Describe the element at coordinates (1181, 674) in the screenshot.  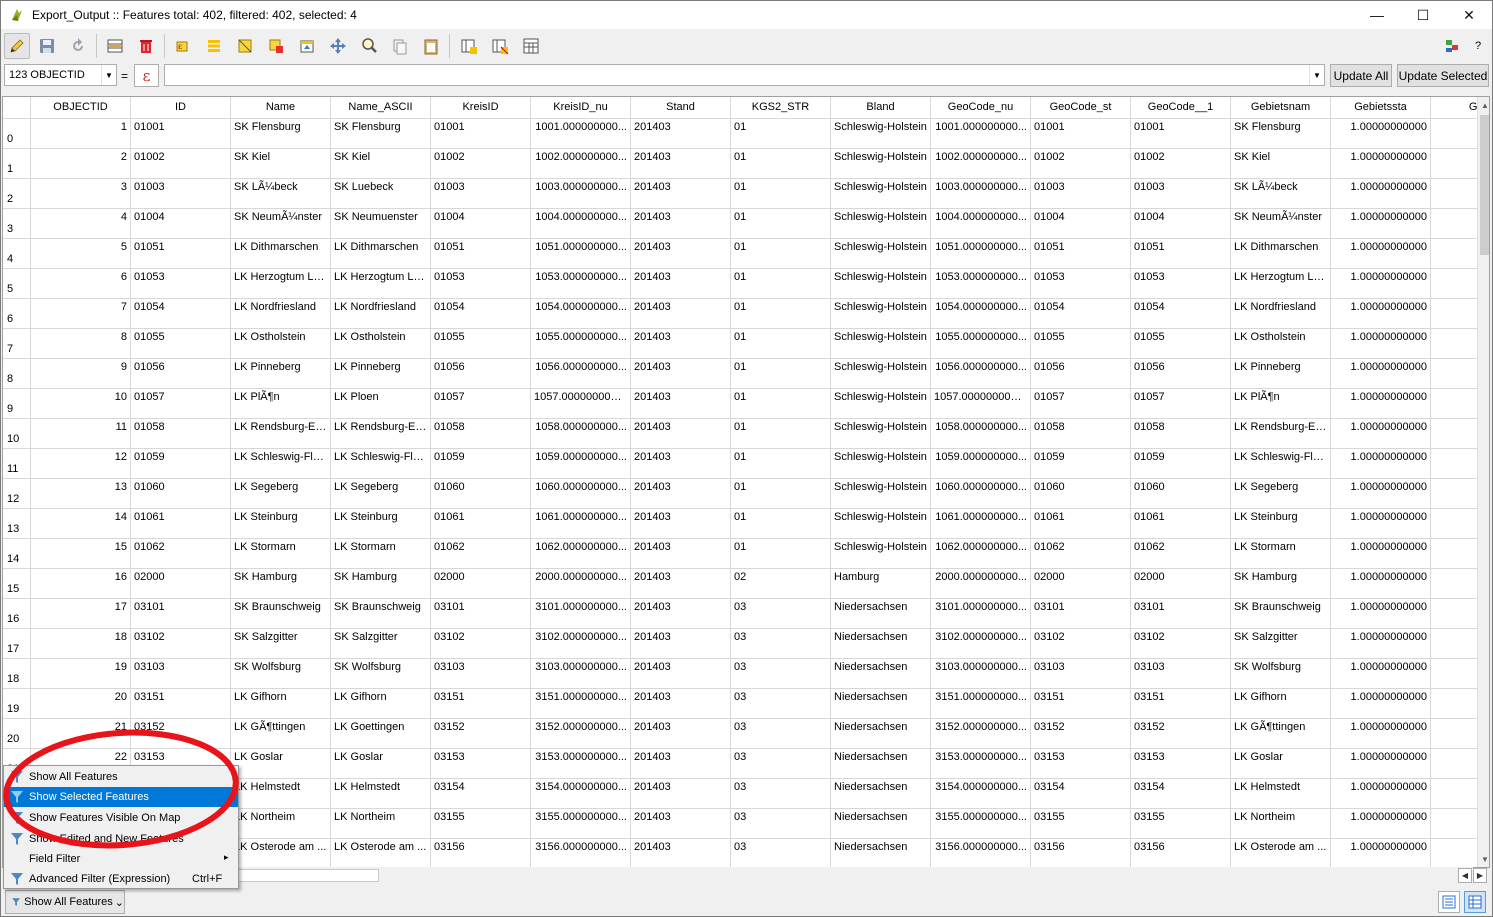
I see `table-cell: 03103` at that location.